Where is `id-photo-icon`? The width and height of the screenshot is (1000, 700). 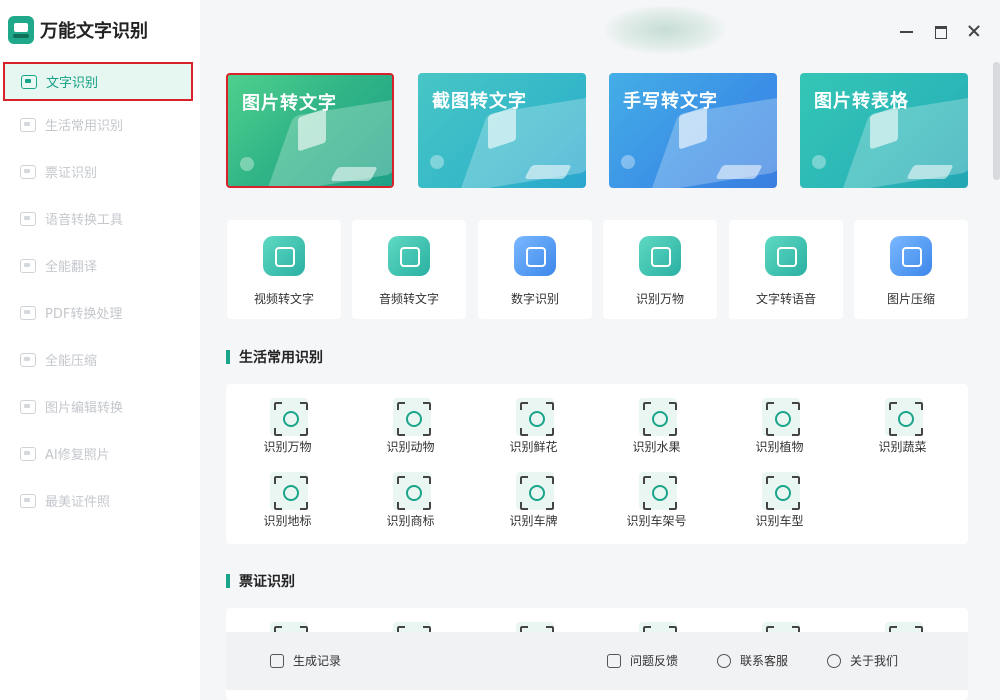 id-photo-icon is located at coordinates (28, 500).